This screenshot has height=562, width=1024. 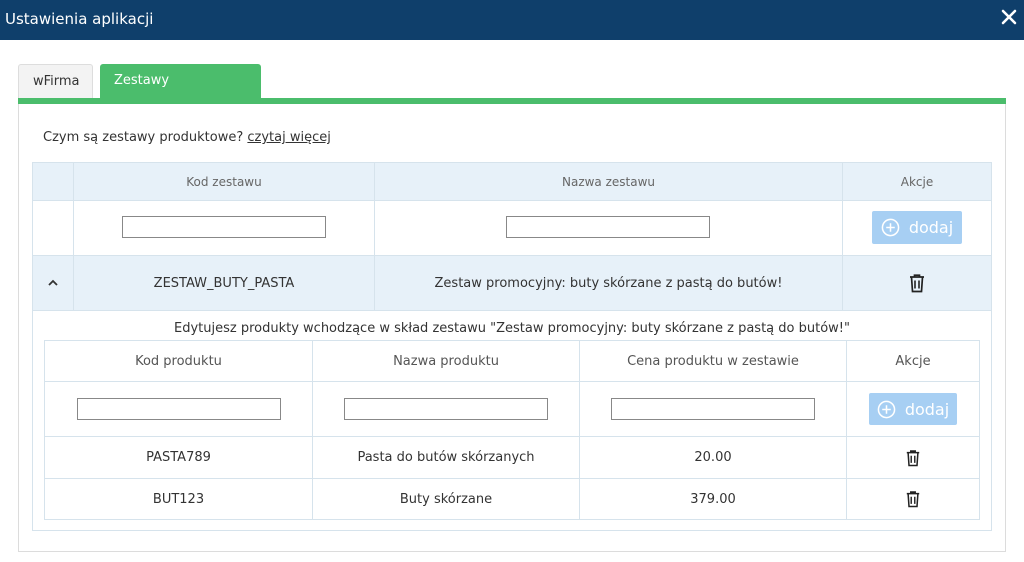 I want to click on product-price: 379.00, so click(x=713, y=499).